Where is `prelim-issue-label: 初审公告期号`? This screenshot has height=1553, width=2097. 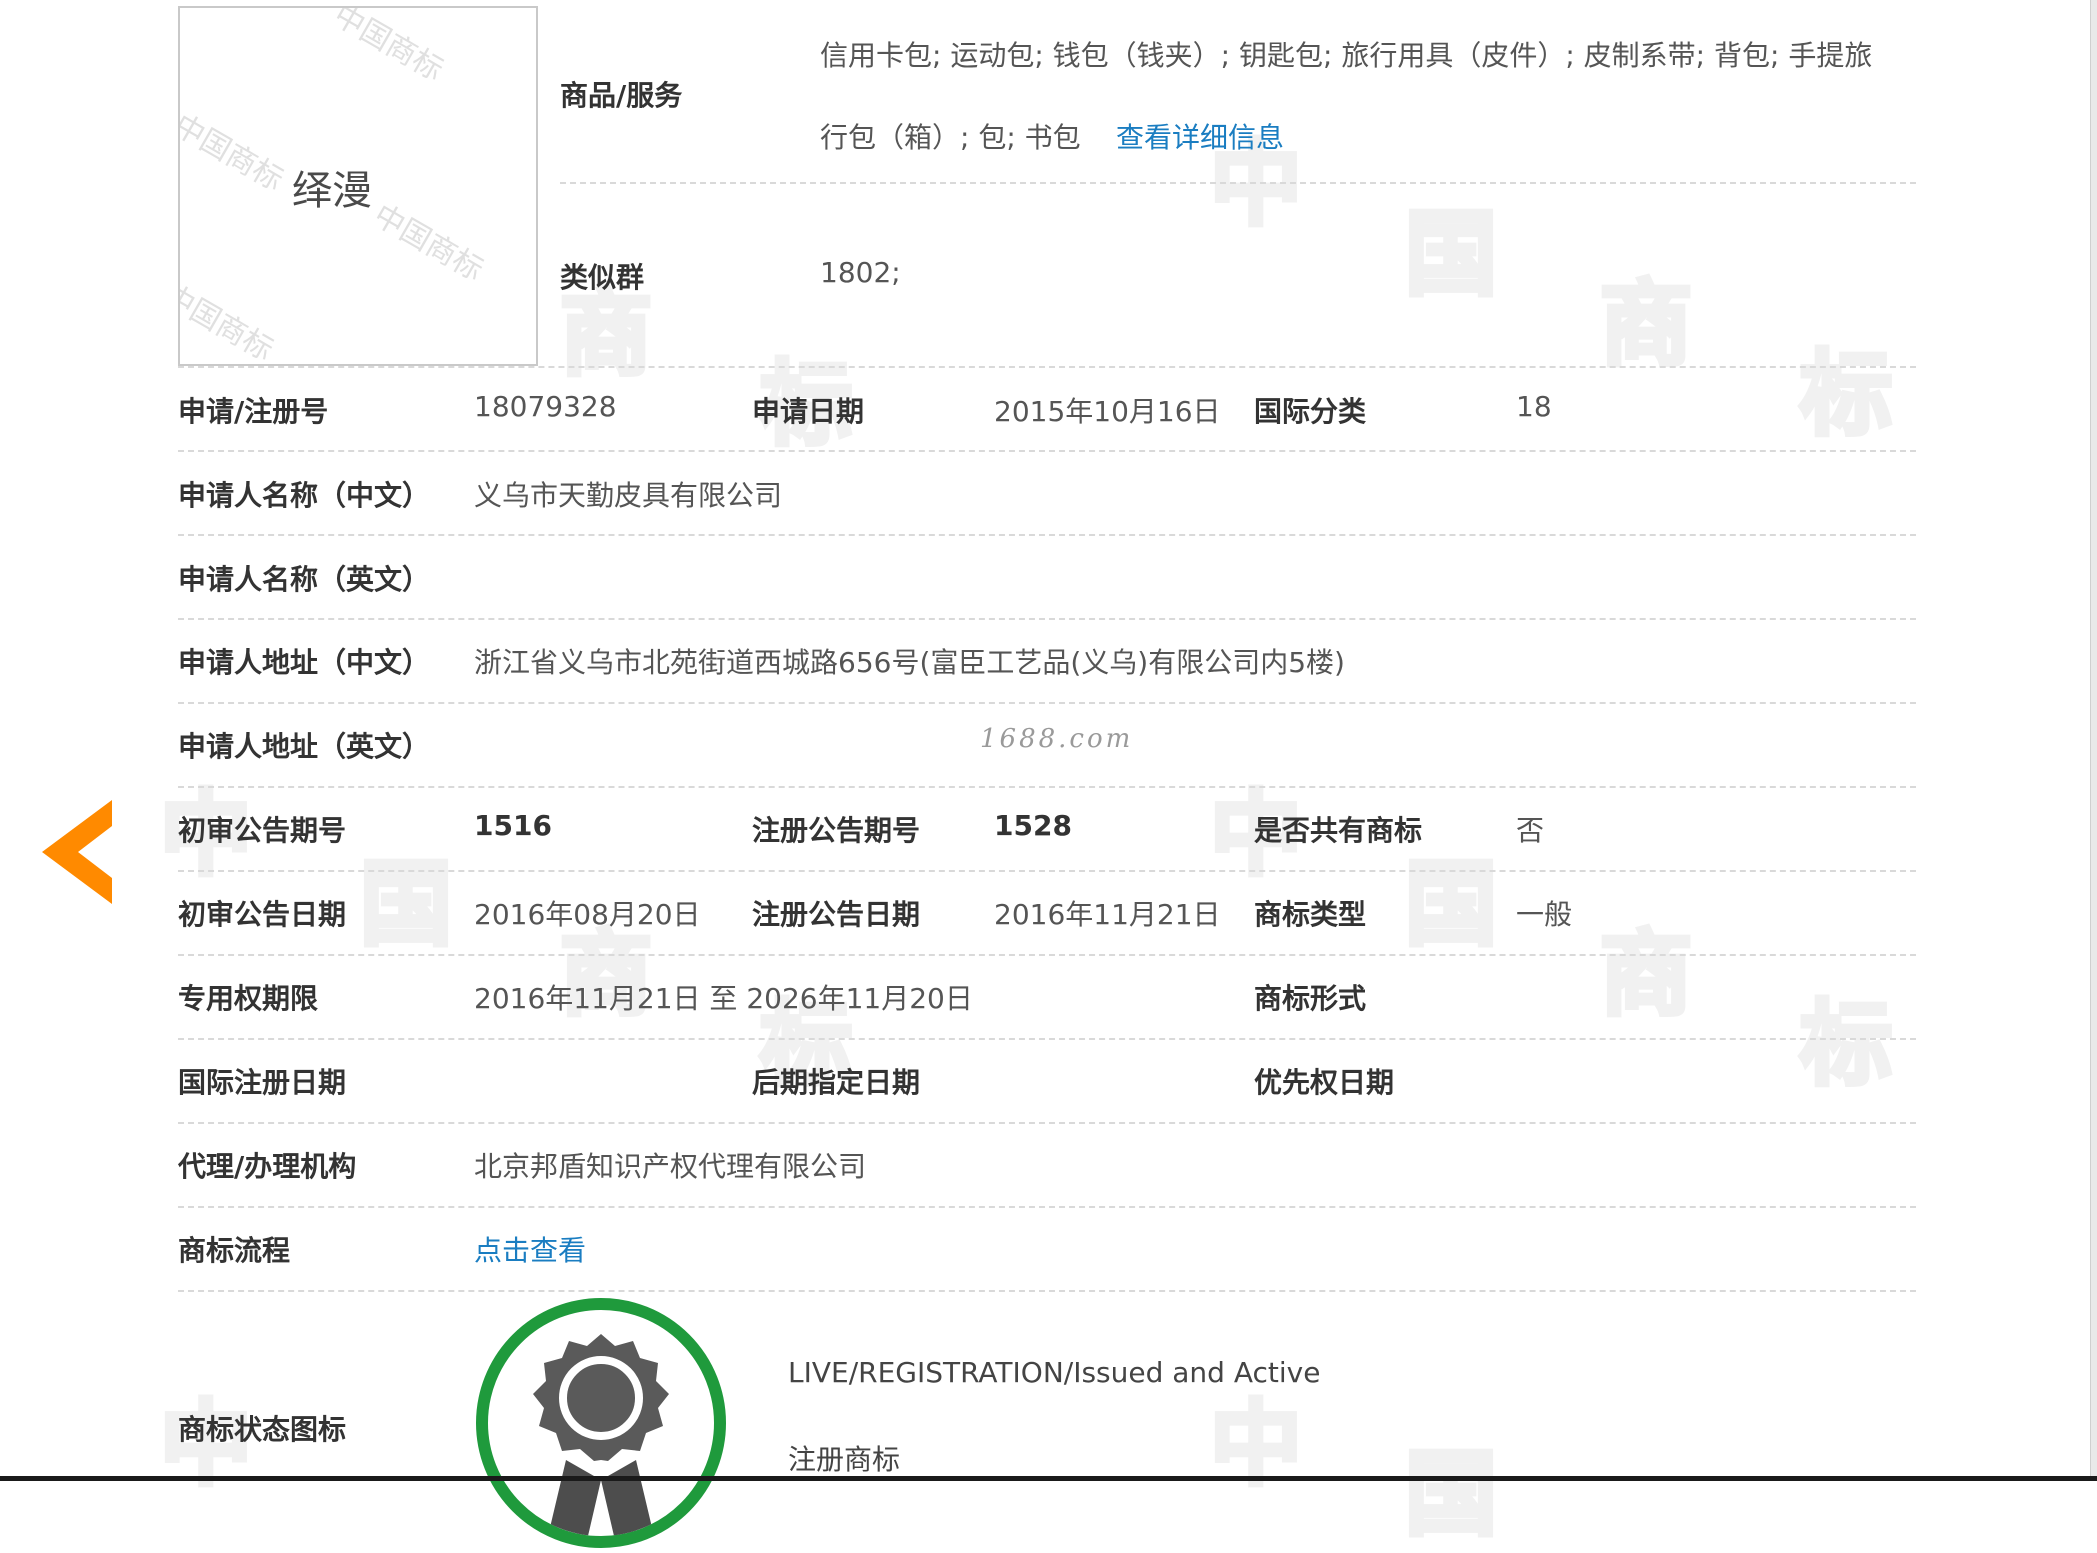 prelim-issue-label: 初审公告期号 is located at coordinates (262, 830).